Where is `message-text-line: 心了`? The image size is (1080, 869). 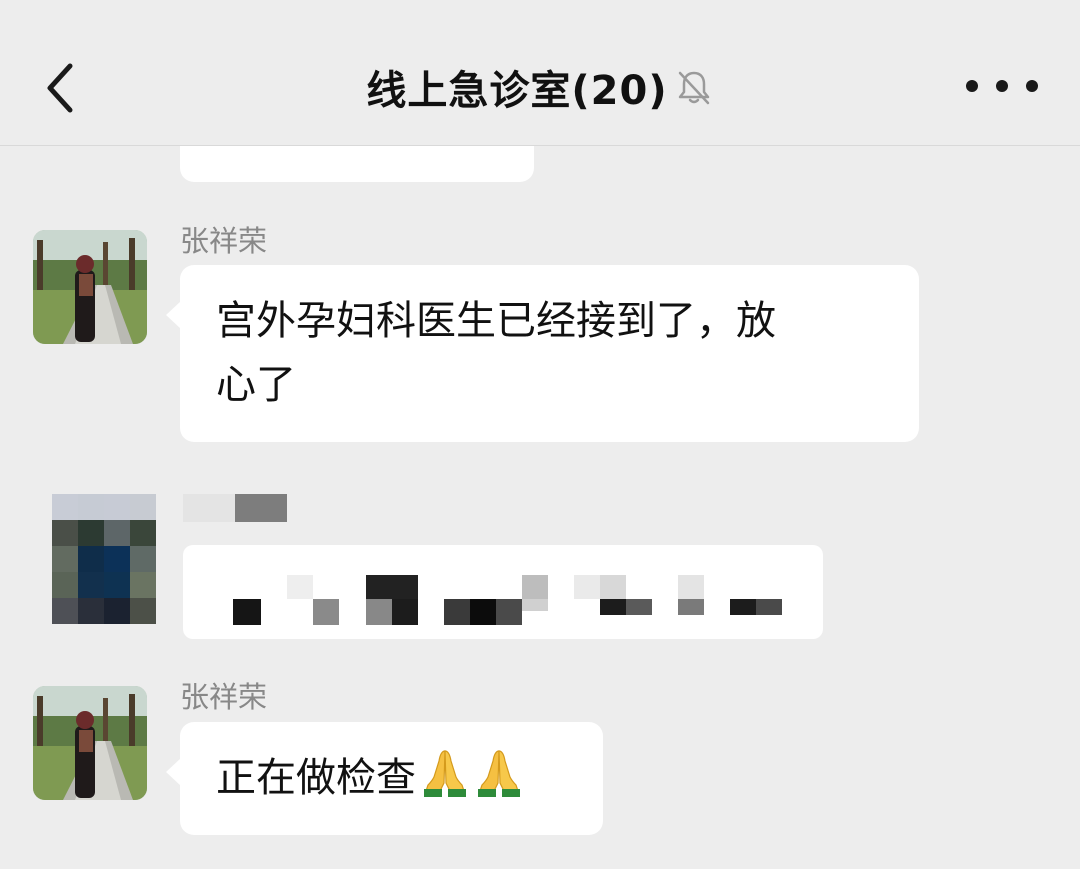
message-text-line: 心了 is located at coordinates (256, 385).